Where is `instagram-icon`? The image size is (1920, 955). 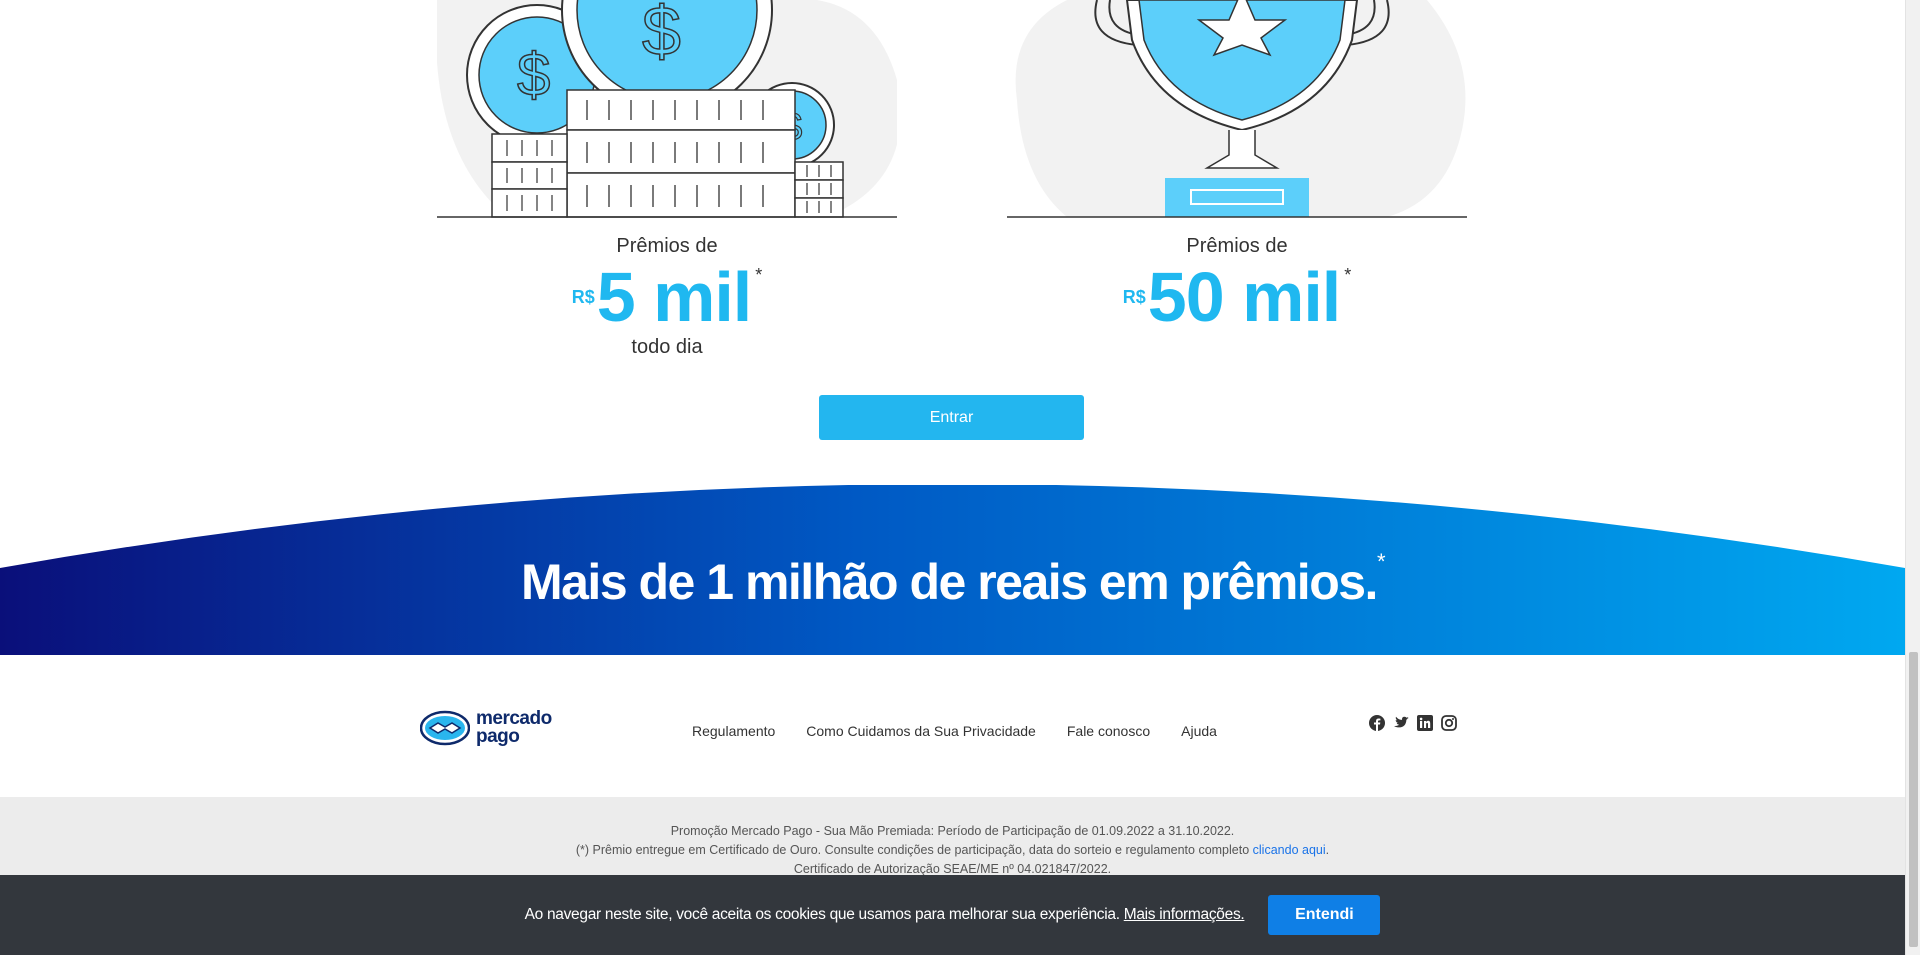 instagram-icon is located at coordinates (1449, 723).